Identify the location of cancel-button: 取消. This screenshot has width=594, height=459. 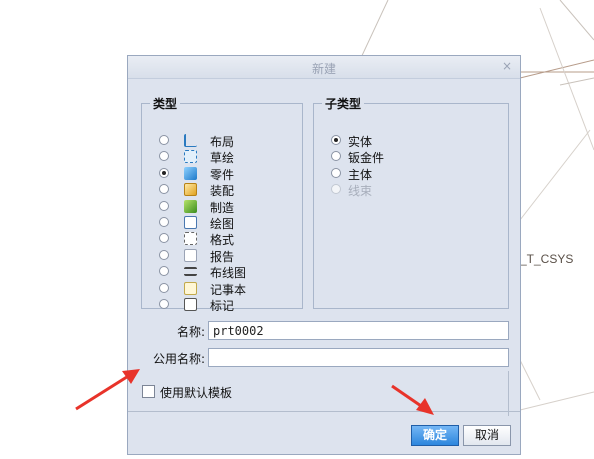
(487, 435).